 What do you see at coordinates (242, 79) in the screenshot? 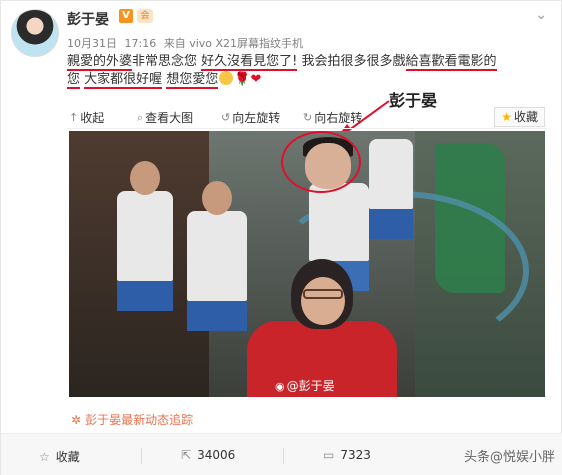
I see `rose-icon: 🌹` at bounding box center [242, 79].